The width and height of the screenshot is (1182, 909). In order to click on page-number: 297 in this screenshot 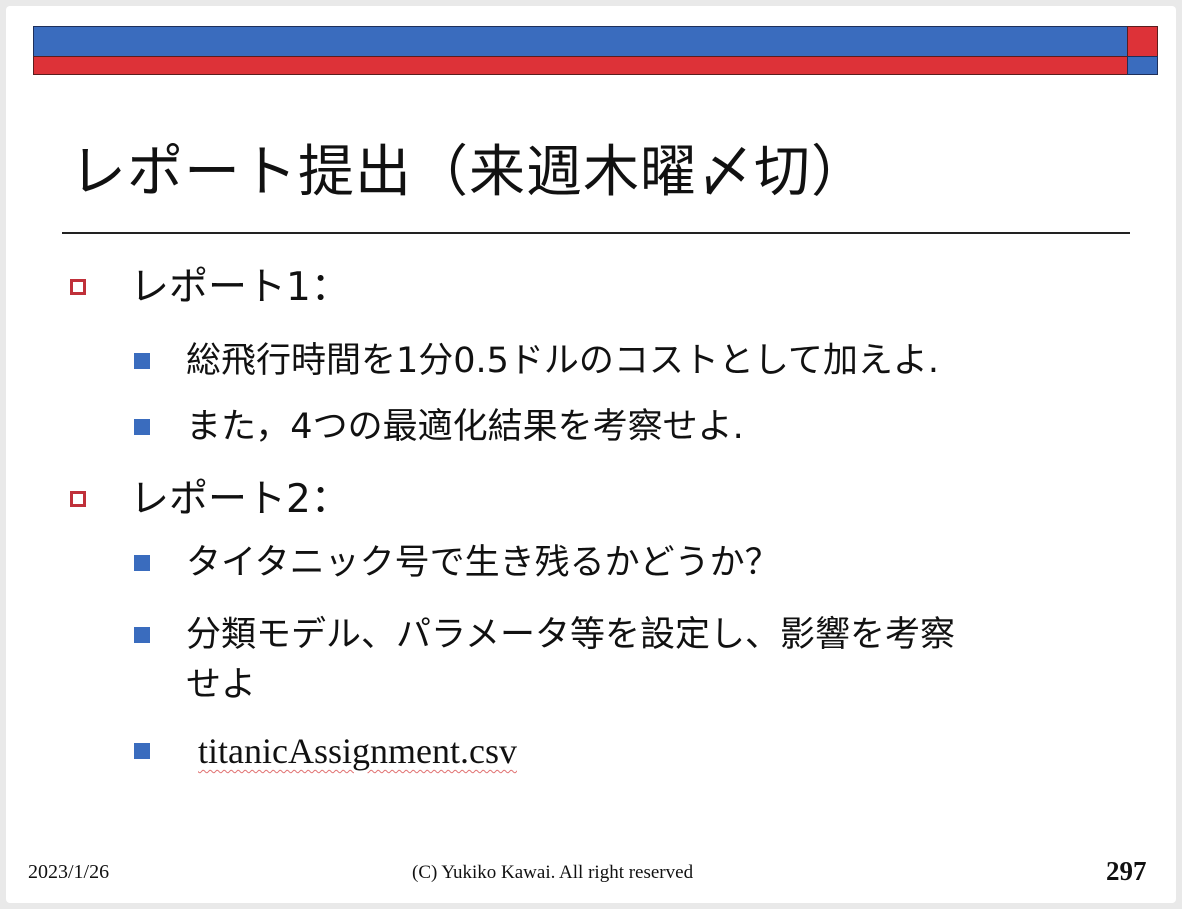, I will do `click(1126, 871)`.